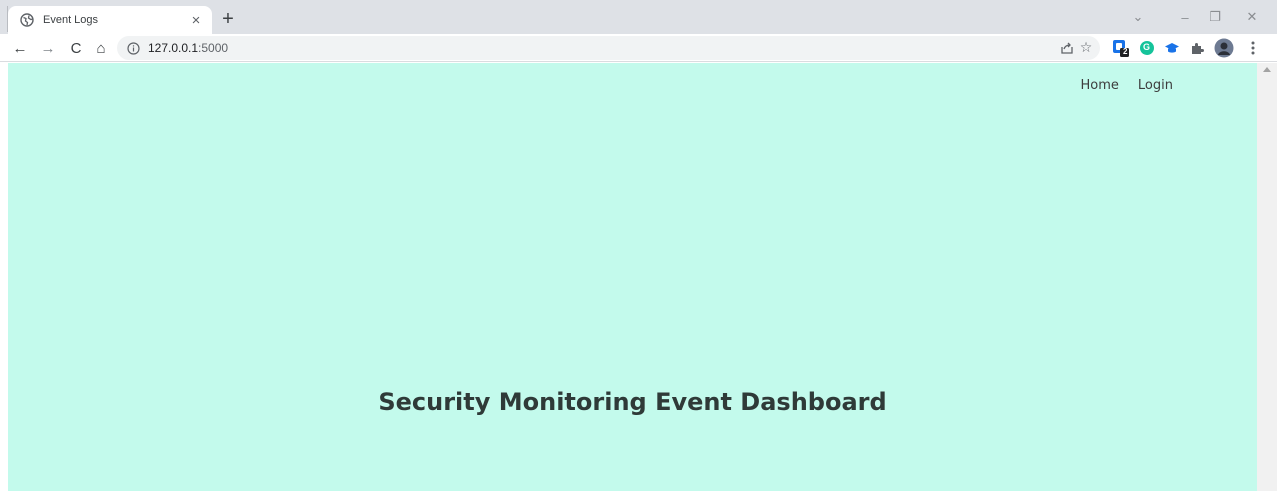 The height and width of the screenshot is (491, 1277). What do you see at coordinates (133, 48) in the screenshot?
I see `site-info-icon` at bounding box center [133, 48].